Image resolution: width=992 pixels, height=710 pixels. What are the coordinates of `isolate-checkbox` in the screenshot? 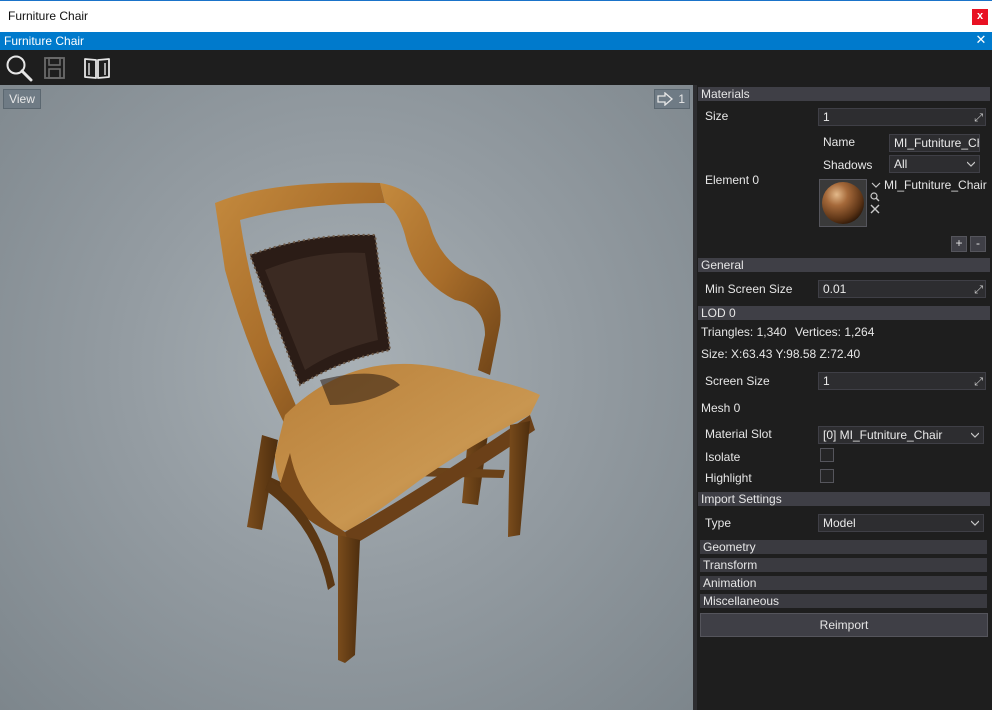 It's located at (827, 455).